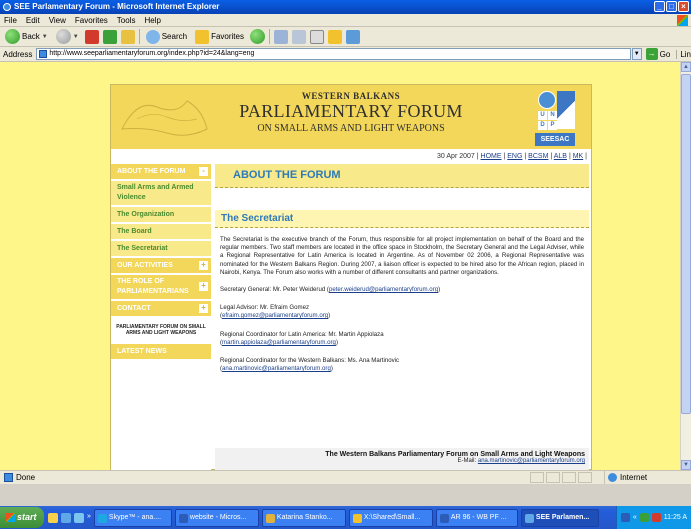 This screenshot has height=529, width=691. I want to click on menu-file: File, so click(10, 20).